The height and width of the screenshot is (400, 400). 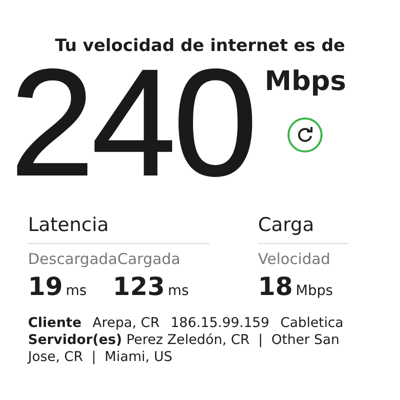 I want to click on speed-unit: Mbps, so click(x=305, y=81).